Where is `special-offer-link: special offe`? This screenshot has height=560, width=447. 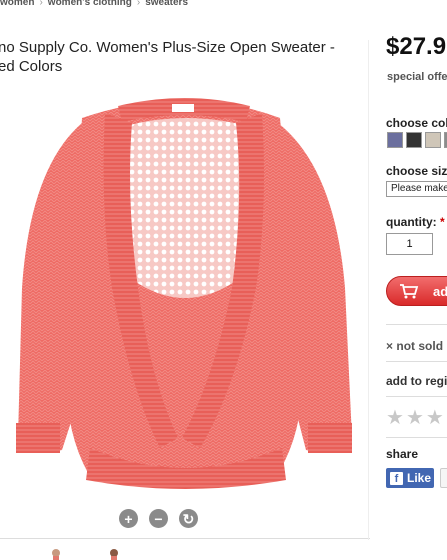 special-offer-link: special offe is located at coordinates (417, 77).